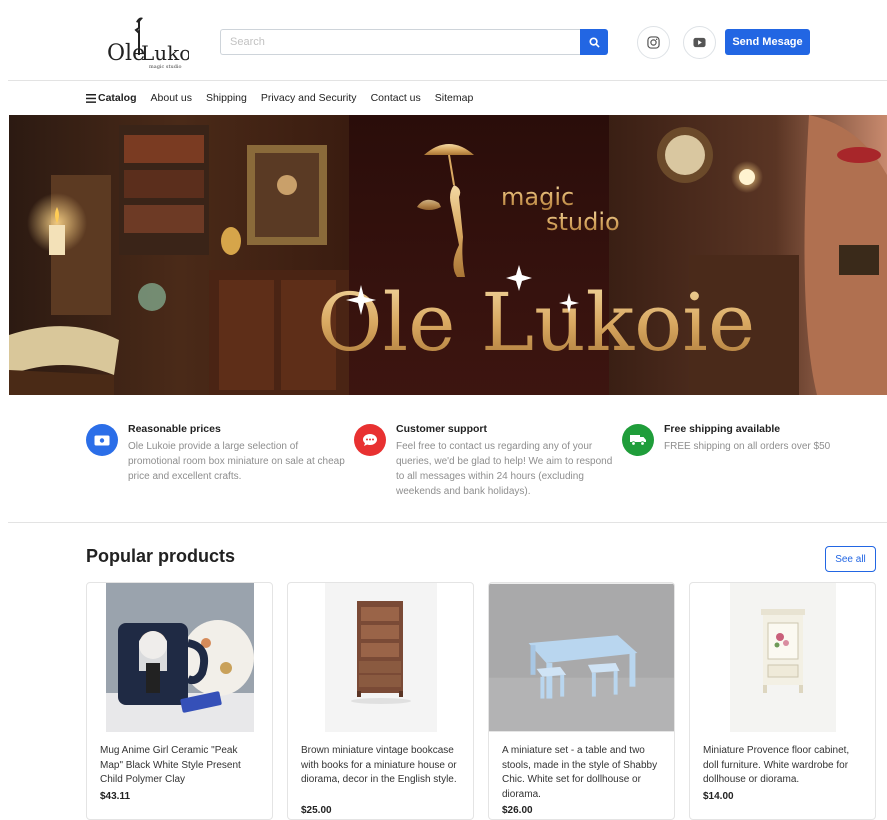  What do you see at coordinates (115, 796) in the screenshot?
I see `product-price: $43.11` at bounding box center [115, 796].